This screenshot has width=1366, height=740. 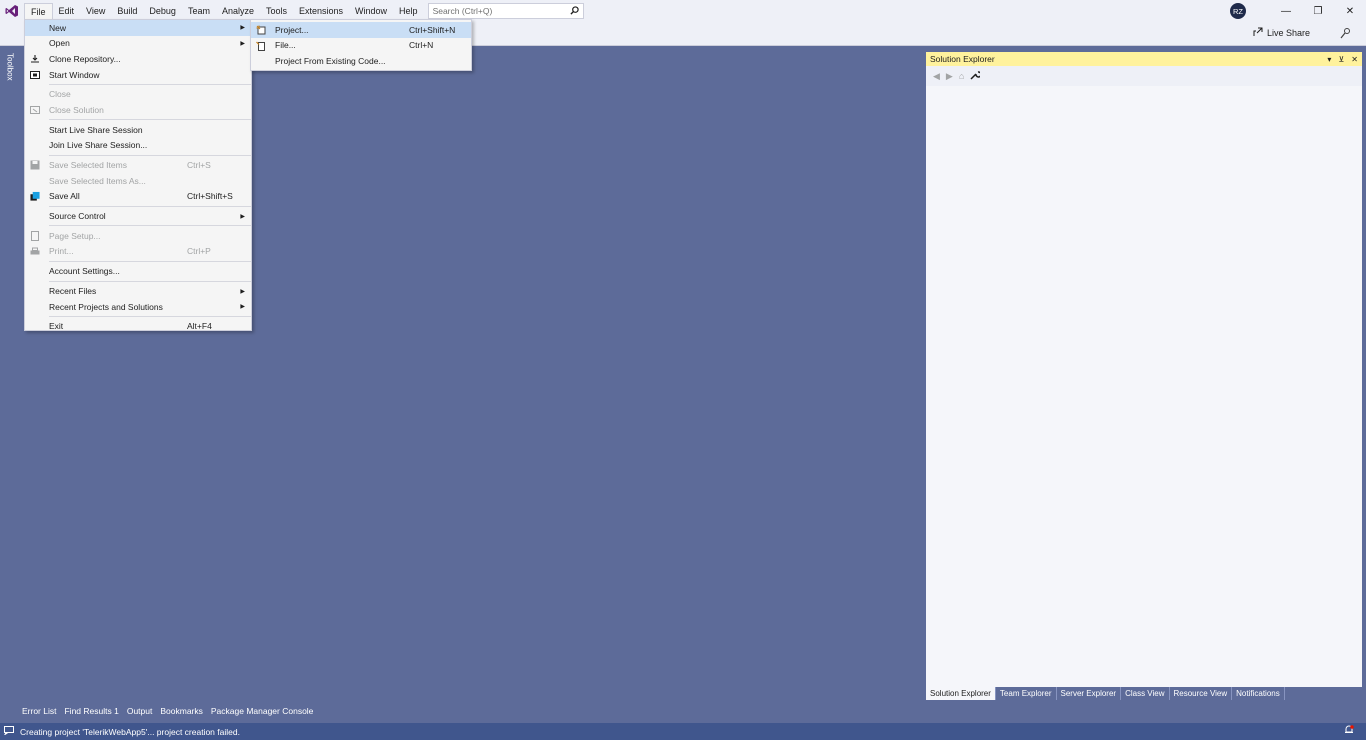 I want to click on tab-solution-explorer: Solution Explorer, so click(x=961, y=693).